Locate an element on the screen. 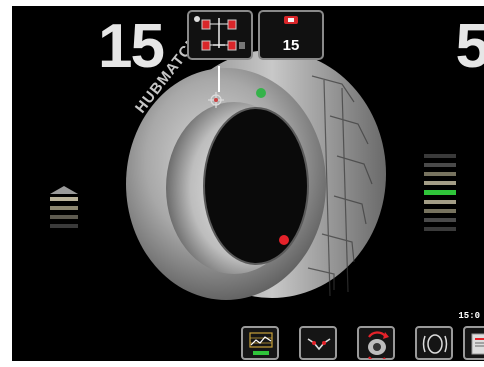 The height and width of the screenshot is (367, 484). weight-left-value: 15 is located at coordinates (131, 46).